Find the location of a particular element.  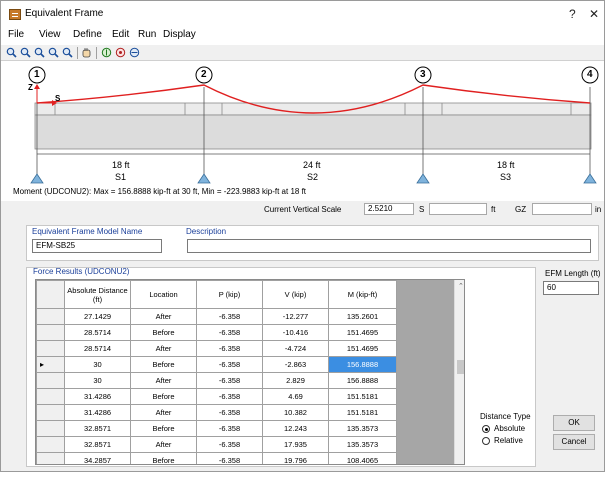

efm-length-field: 60 is located at coordinates (571, 288).